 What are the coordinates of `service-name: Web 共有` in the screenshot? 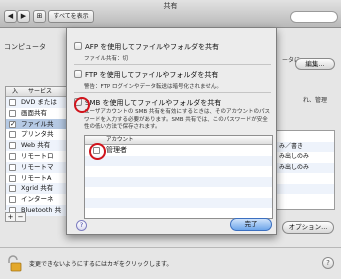 It's located at (36, 145).